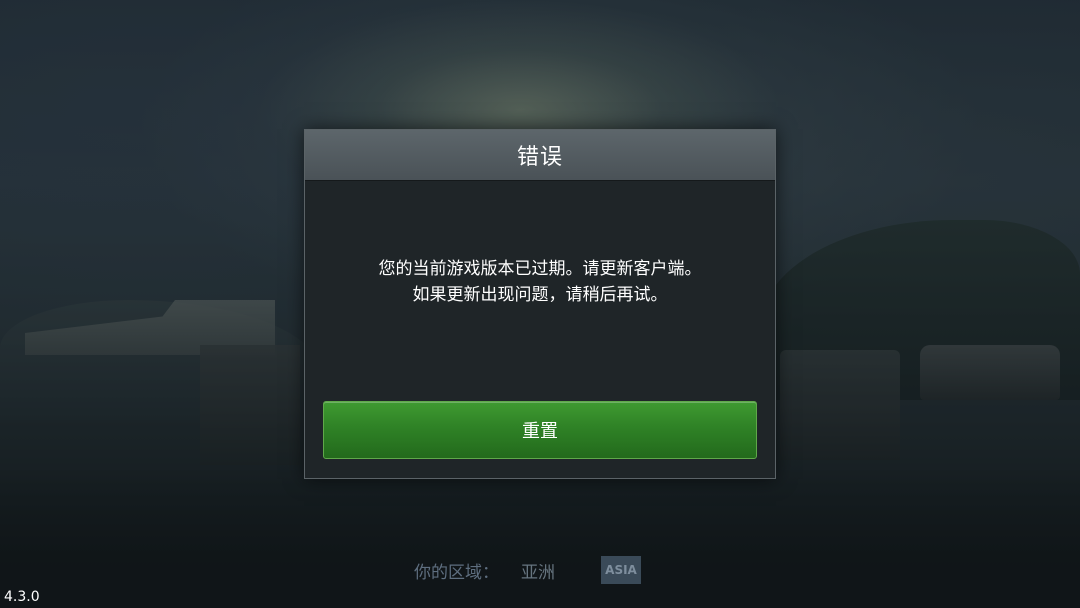 The width and height of the screenshot is (1080, 608). What do you see at coordinates (540, 430) in the screenshot?
I see `reset-button: 重置` at bounding box center [540, 430].